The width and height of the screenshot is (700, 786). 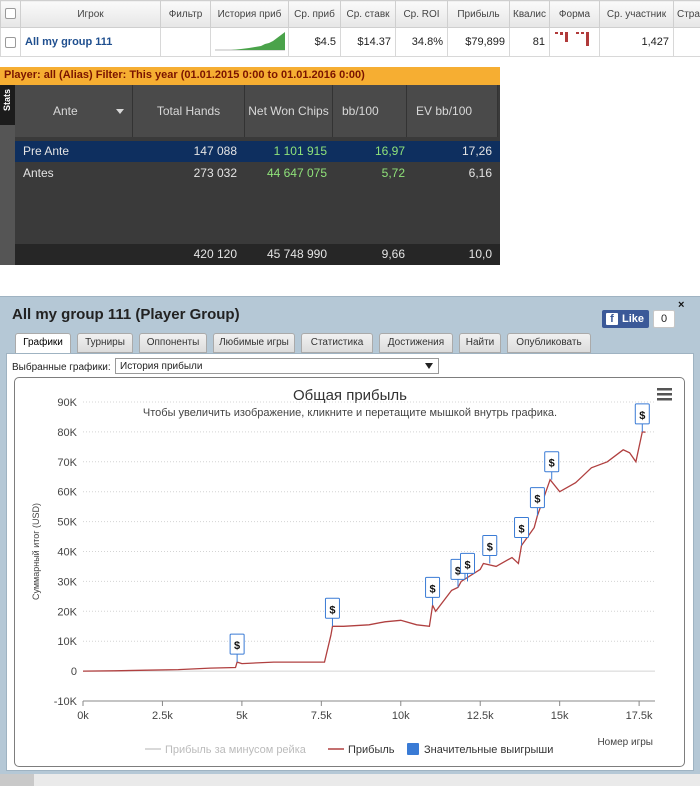 I want to click on col-player: Игрок, so click(x=90, y=14).